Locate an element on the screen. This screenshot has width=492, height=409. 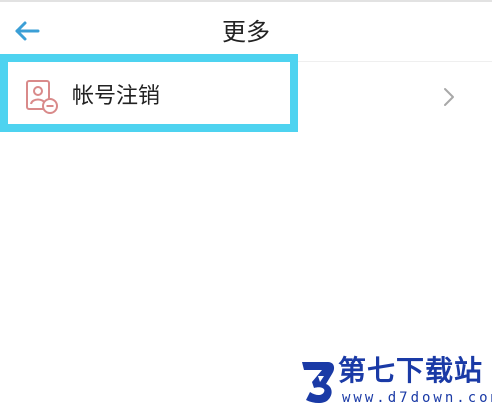
page-title: 更多 is located at coordinates (246, 32).